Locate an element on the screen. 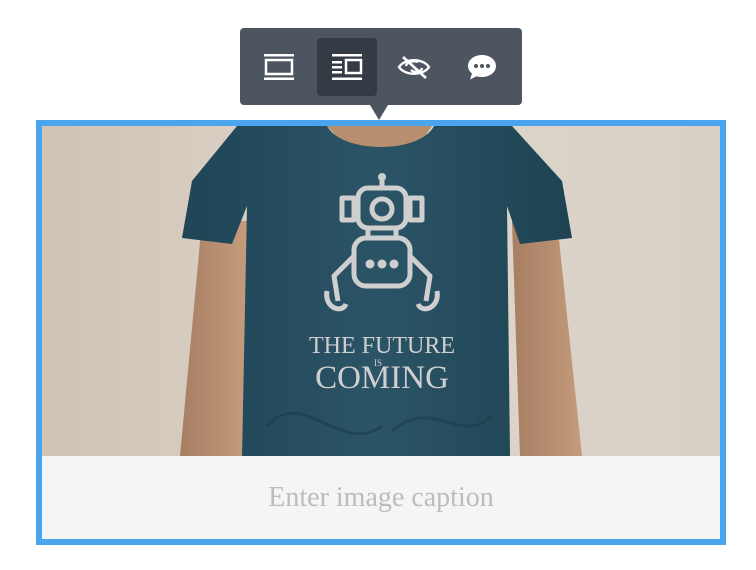 The width and height of the screenshot is (756, 570). shirt-text-line1: THE FUTURE is located at coordinates (382, 346).